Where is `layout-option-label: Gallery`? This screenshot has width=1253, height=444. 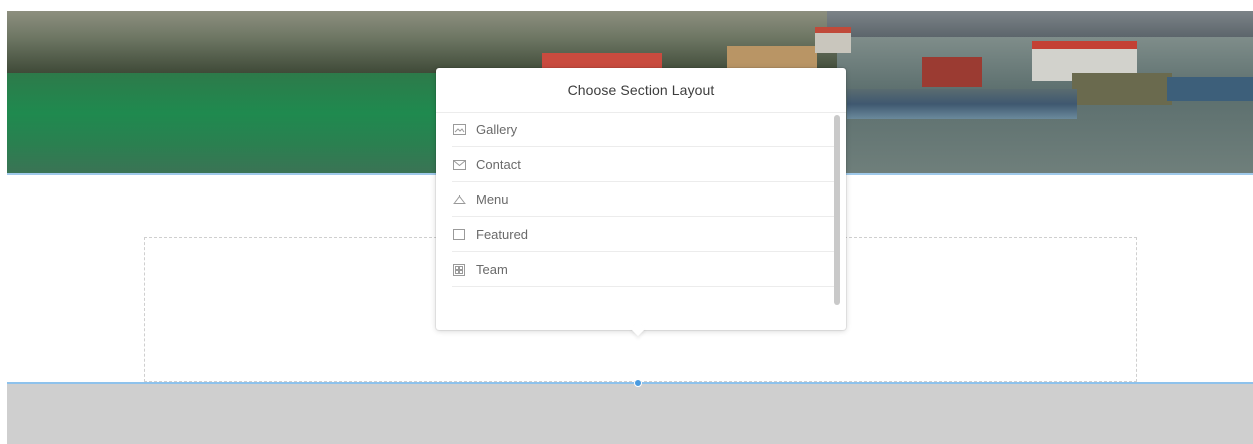 layout-option-label: Gallery is located at coordinates (497, 129).